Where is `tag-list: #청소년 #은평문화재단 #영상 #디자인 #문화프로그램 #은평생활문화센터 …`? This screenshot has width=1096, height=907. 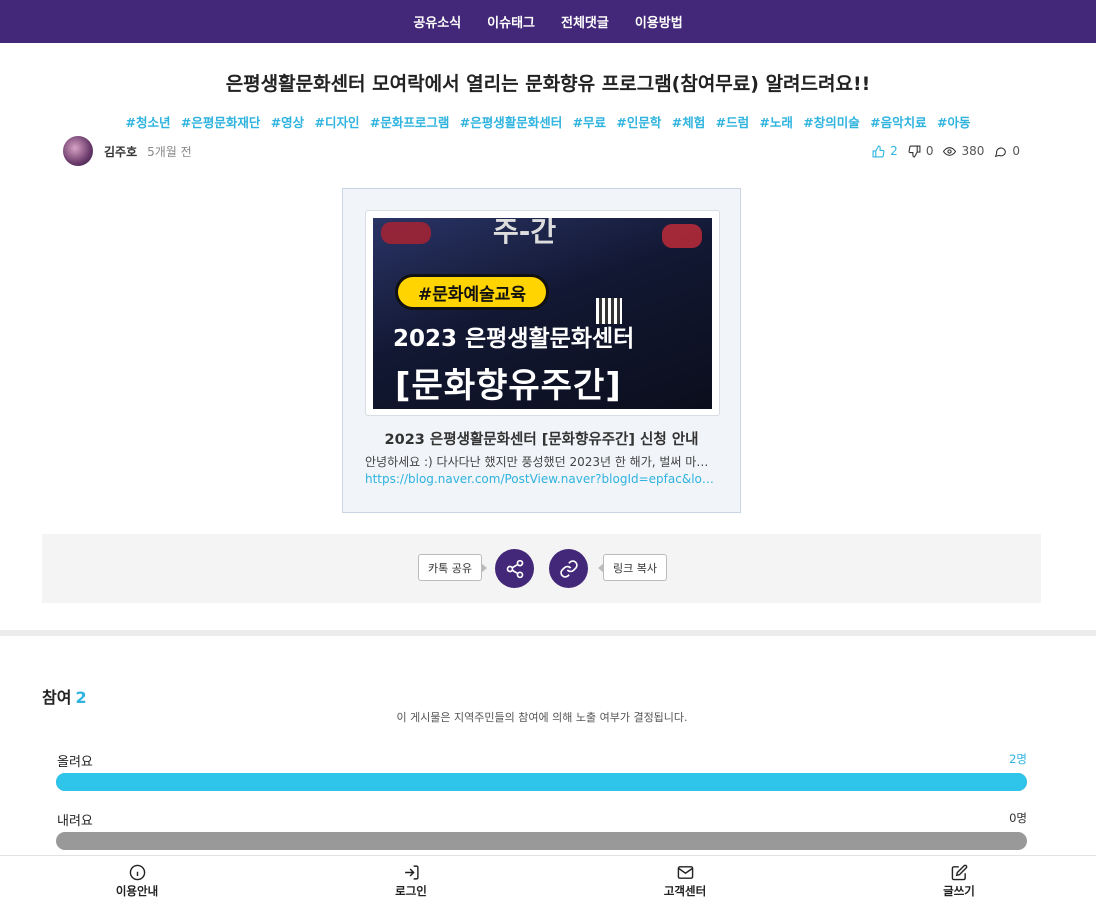
tag-list: #청소년 #은평문화재단 #영상 #디자인 #문화프로그램 #은평생활문화센터 … is located at coordinates (548, 121).